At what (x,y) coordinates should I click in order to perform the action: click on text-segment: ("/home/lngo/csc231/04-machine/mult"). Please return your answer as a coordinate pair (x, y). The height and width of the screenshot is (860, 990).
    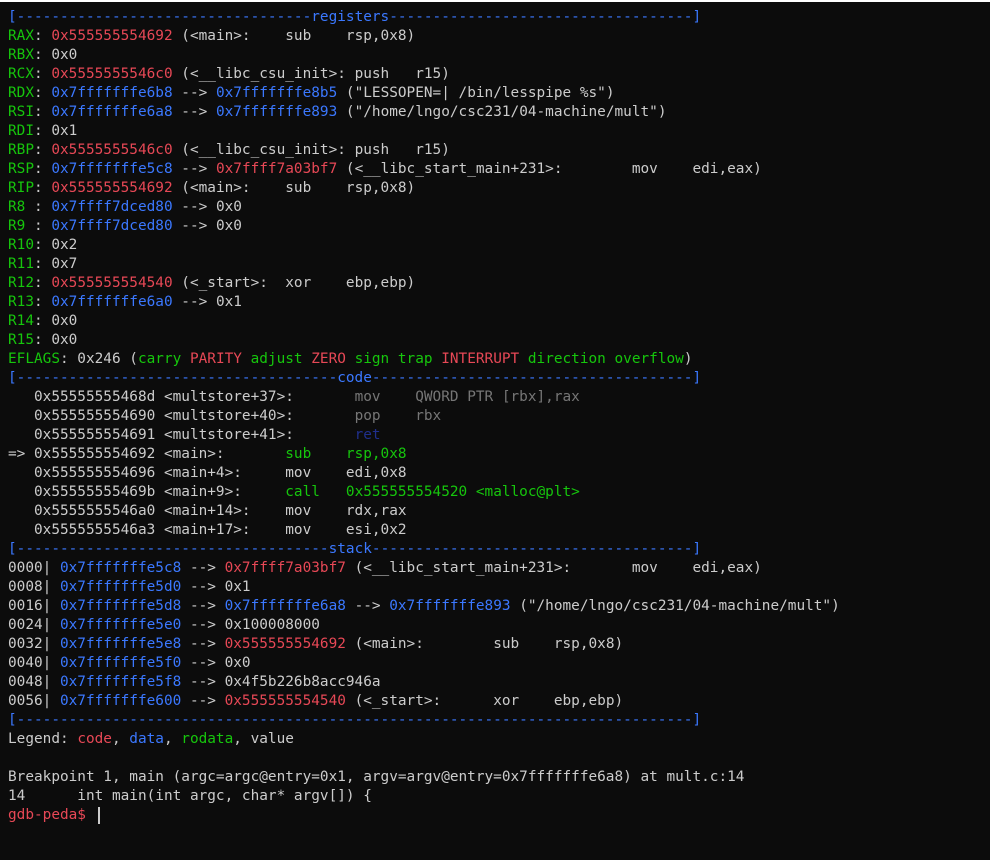
    Looking at the image, I should click on (502, 112).